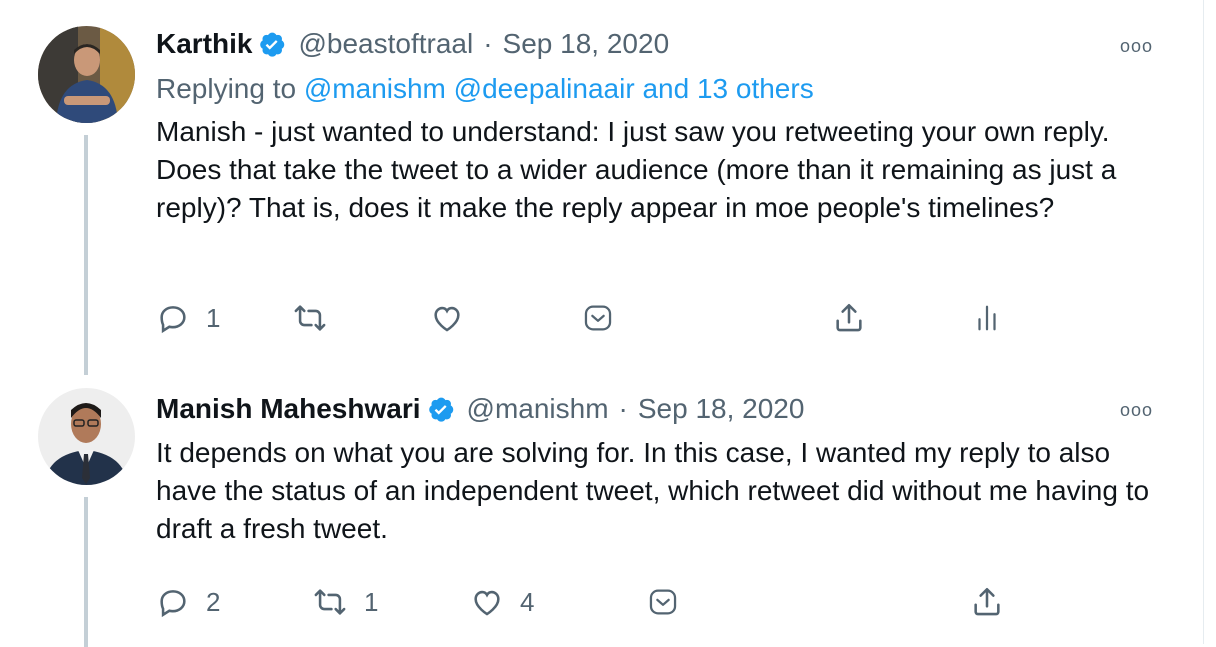 This screenshot has width=1216, height=647. Describe the element at coordinates (502, 602) in the screenshot. I see `like-button: 4` at that location.